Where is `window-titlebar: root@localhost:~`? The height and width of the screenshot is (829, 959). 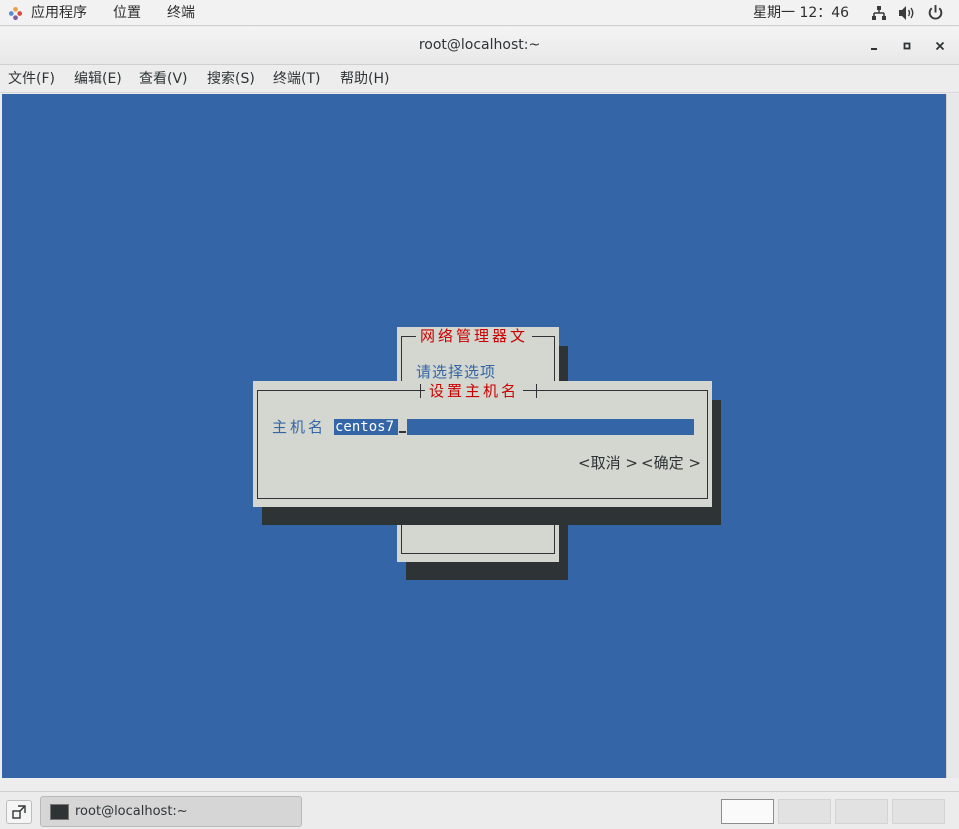
window-titlebar: root@localhost:~ is located at coordinates (479, 46).